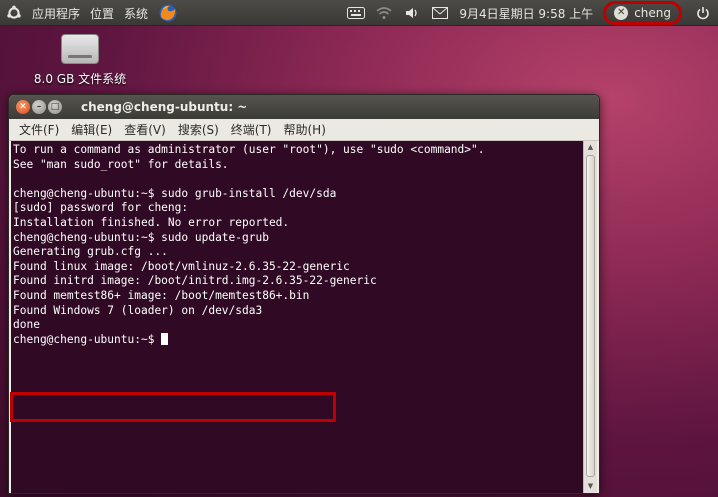 This screenshot has width=718, height=497. I want to click on window-titlebar: ✕ – □ cheng@cheng-ubuntu: ~, so click(304, 107).